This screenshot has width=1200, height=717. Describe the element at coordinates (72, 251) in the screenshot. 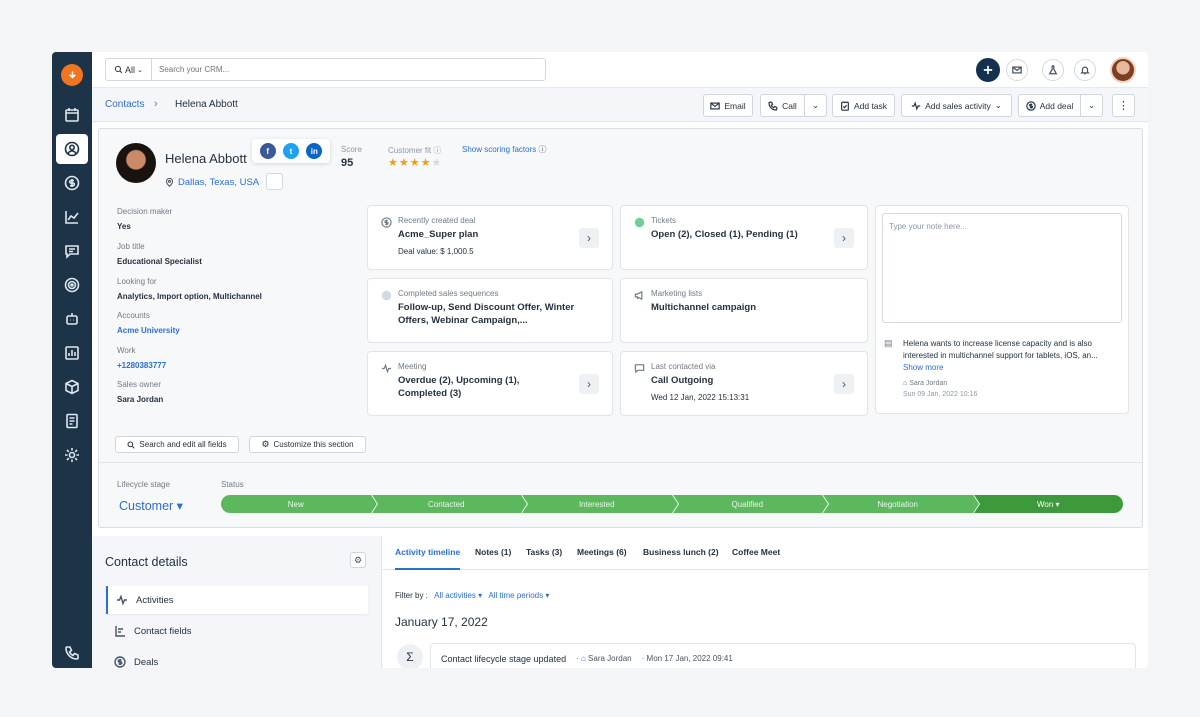

I see `conversations-icon` at that location.